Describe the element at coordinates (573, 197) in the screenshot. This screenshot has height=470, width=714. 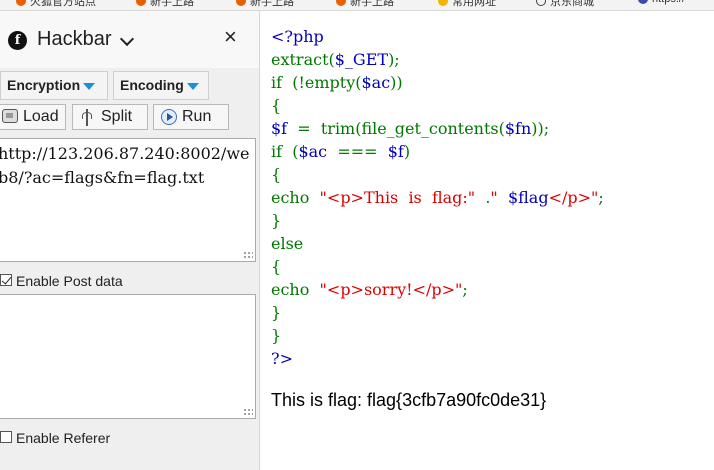
I see `code-token: </p>"` at that location.